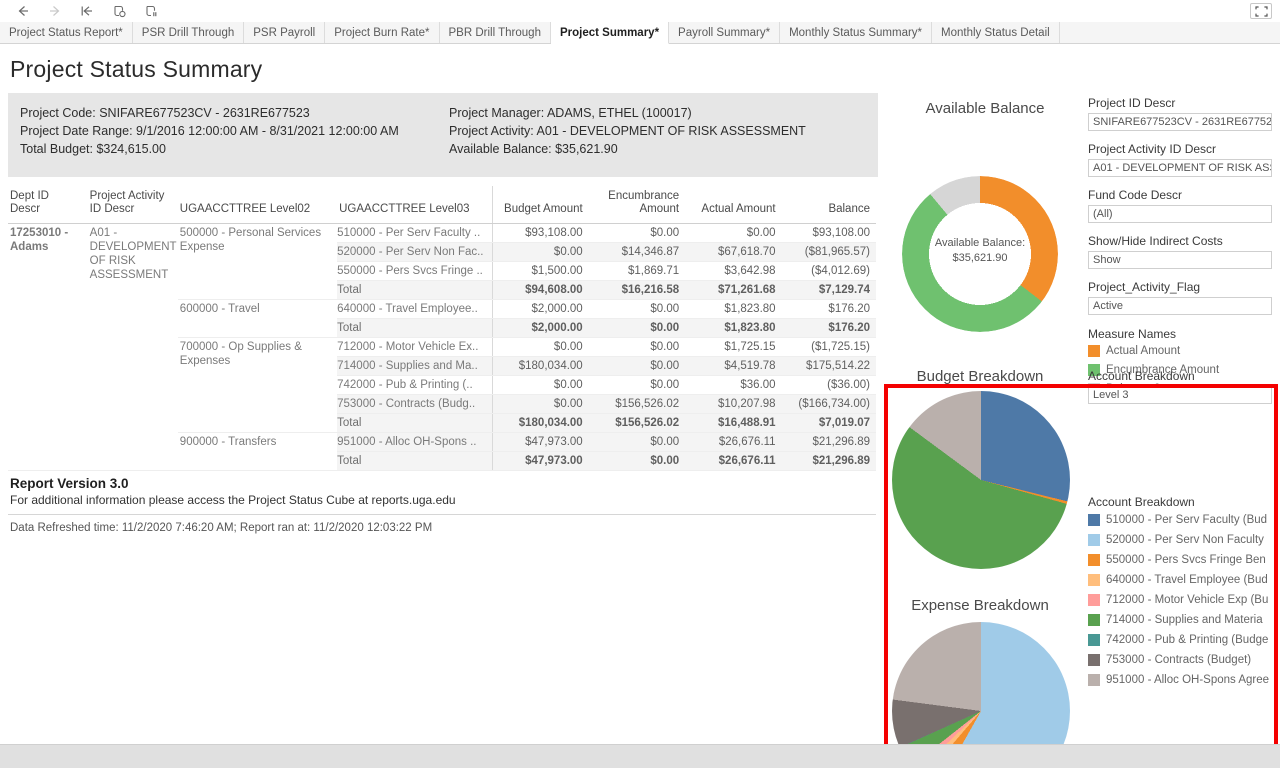 Image resolution: width=1280 pixels, height=768 pixels. What do you see at coordinates (1143, 351) in the screenshot?
I see `legend-label: Actual Amount` at bounding box center [1143, 351].